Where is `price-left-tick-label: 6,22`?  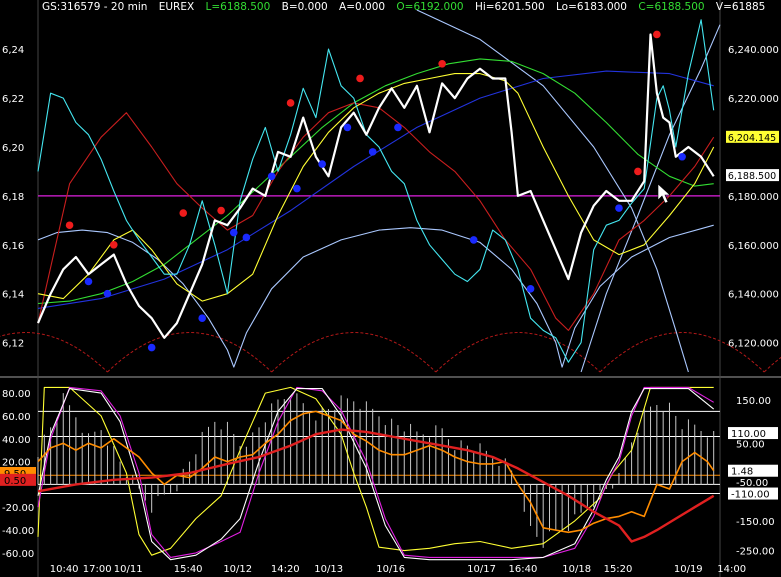 price-left-tick-label: 6,22 is located at coordinates (13, 99).